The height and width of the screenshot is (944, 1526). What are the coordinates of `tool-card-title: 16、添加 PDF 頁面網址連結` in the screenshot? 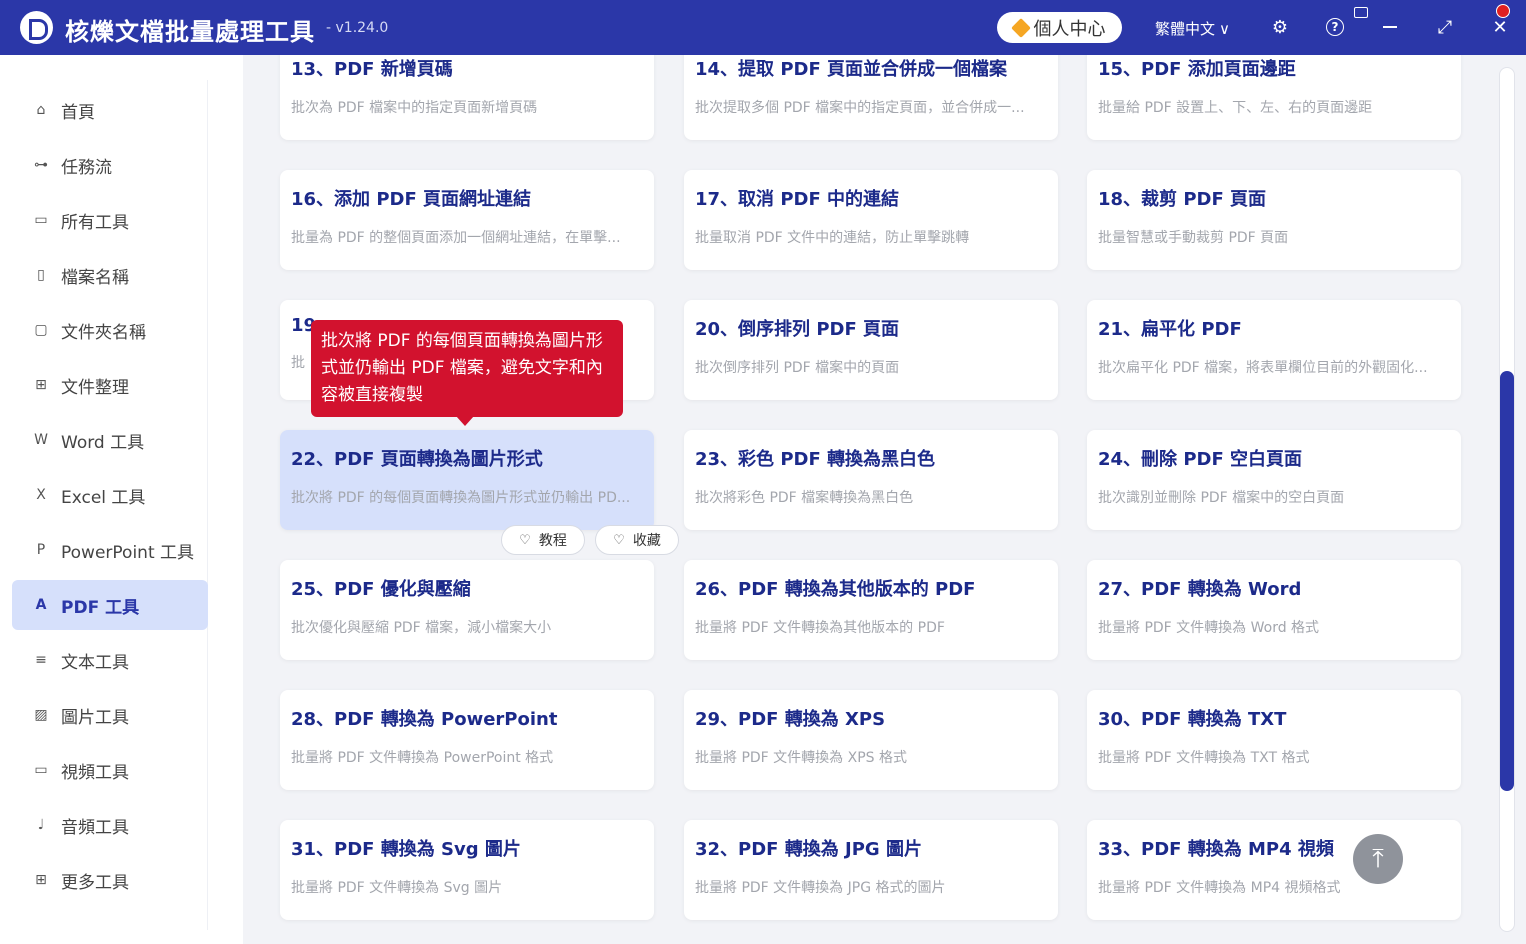 It's located at (411, 199).